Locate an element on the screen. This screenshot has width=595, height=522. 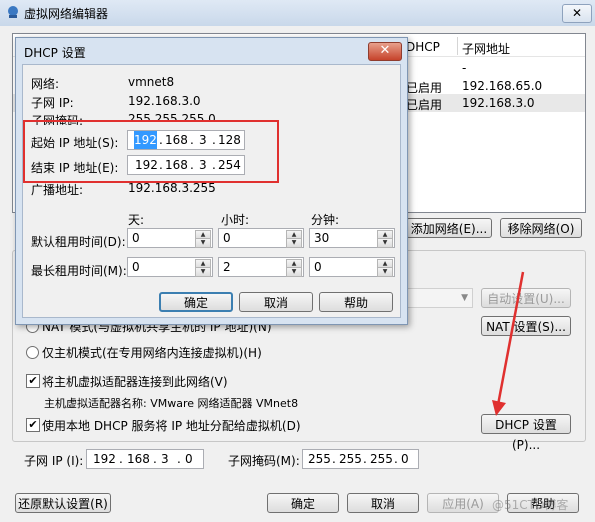
default-lease-hours: 0 ▲ ▼ is located at coordinates (261, 238).